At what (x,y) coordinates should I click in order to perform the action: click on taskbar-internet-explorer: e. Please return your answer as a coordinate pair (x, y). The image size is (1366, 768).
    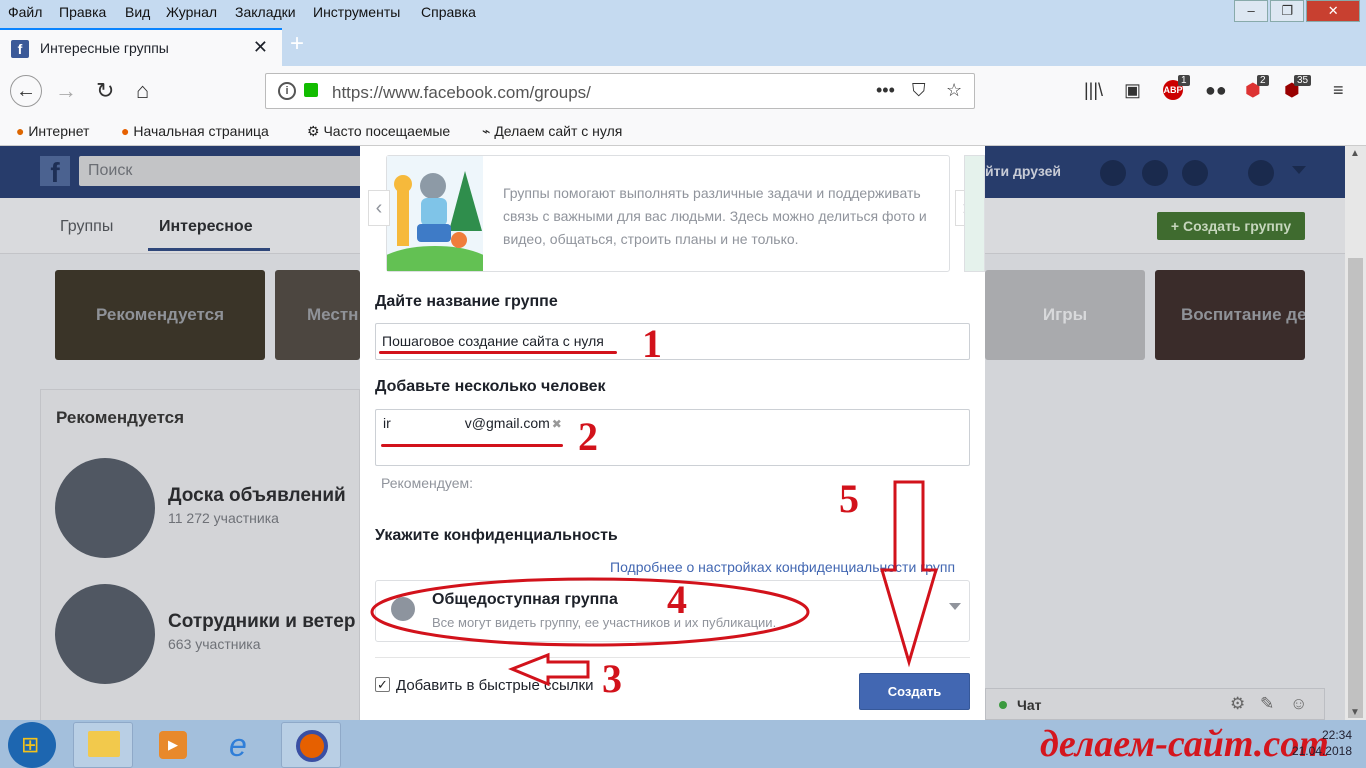
    Looking at the image, I should click on (242, 745).